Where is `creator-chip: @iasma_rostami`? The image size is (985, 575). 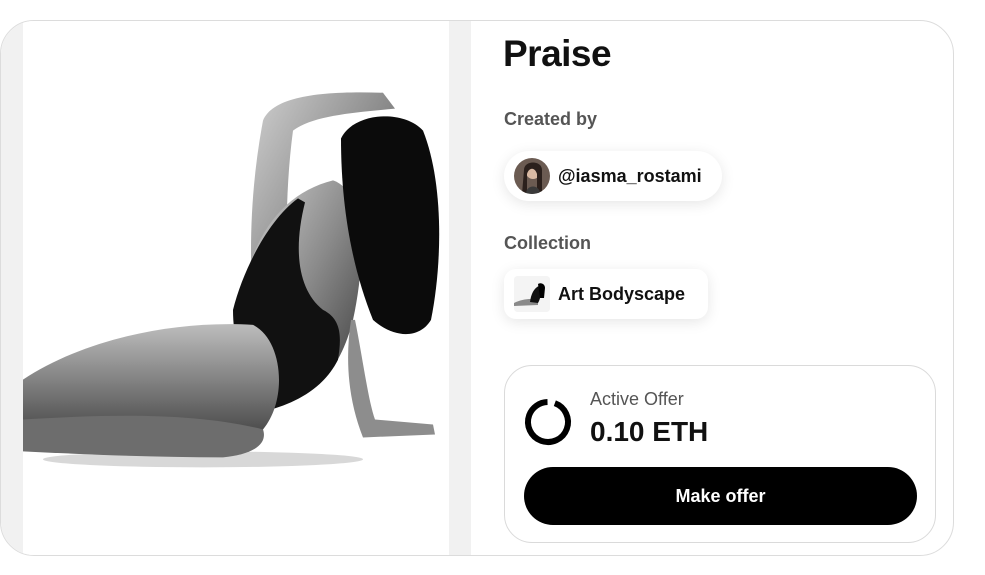
creator-chip: @iasma_rostami is located at coordinates (613, 176).